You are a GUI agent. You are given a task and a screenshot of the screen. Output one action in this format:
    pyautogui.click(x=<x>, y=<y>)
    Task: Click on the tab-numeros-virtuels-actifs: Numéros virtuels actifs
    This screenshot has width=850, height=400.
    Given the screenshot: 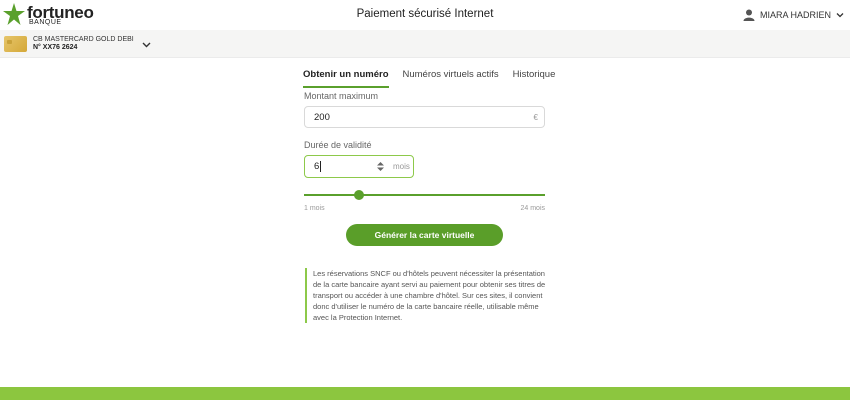 What is the action you would take?
    pyautogui.click(x=451, y=74)
    